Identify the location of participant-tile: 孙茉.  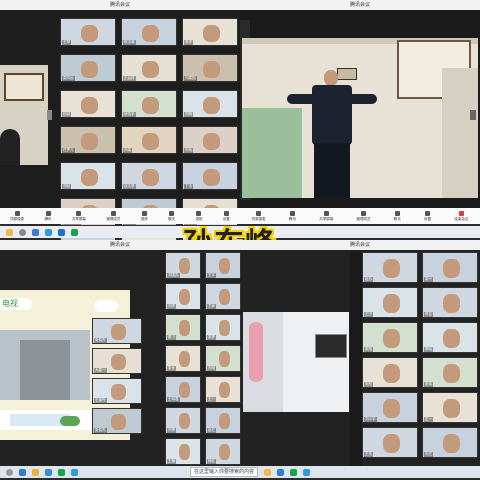
(149, 140).